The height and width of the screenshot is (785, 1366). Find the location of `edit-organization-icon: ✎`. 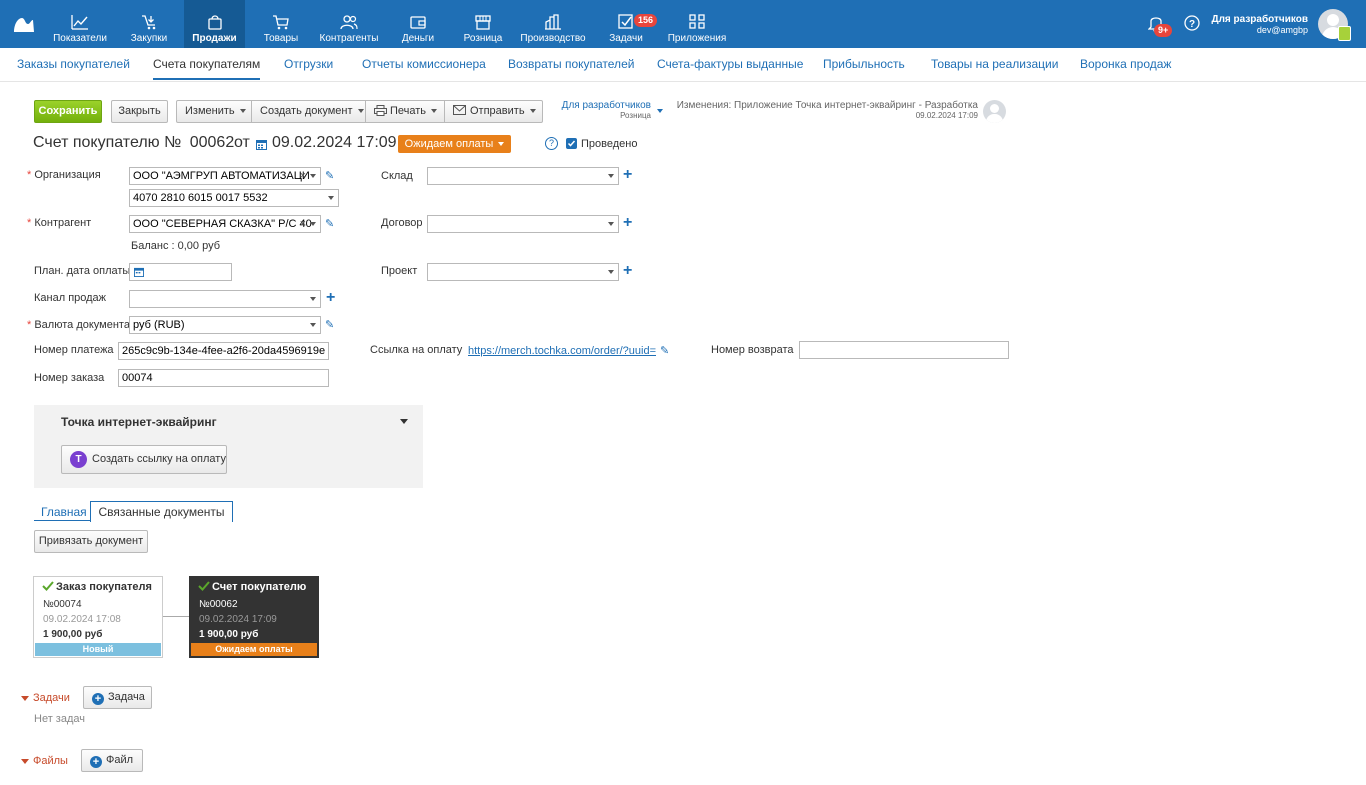

edit-organization-icon: ✎ is located at coordinates (329, 175).